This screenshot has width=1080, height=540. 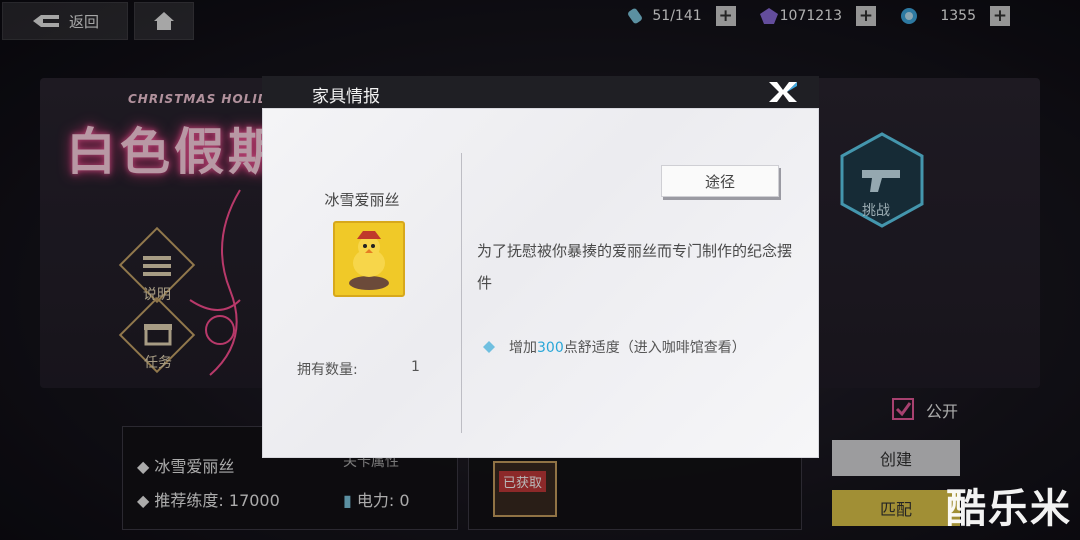 What do you see at coordinates (346, 97) in the screenshot?
I see `dialog-title: 家具情报` at bounding box center [346, 97].